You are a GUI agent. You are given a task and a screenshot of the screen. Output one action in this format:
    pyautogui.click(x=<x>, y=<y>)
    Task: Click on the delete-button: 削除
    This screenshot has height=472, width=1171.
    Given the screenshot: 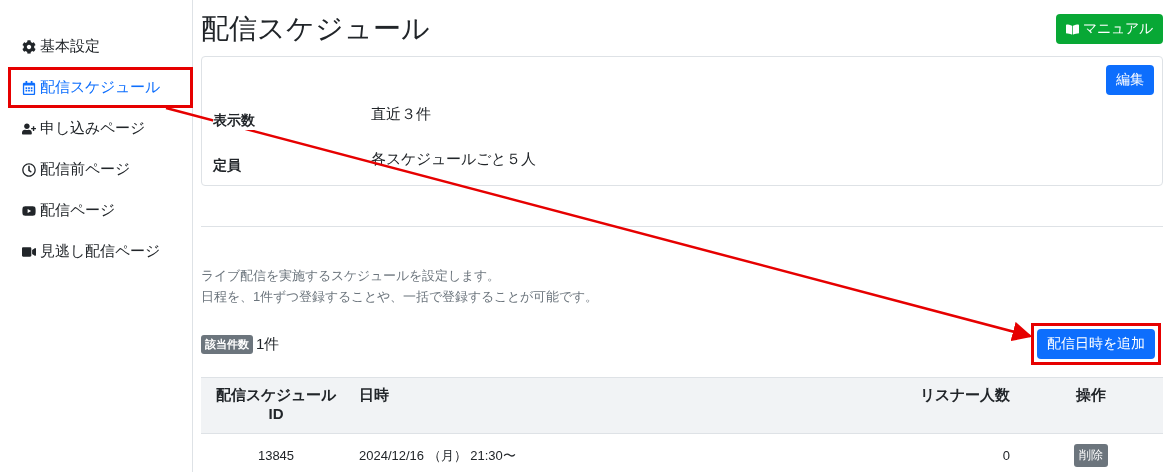 What is the action you would take?
    pyautogui.click(x=1090, y=455)
    